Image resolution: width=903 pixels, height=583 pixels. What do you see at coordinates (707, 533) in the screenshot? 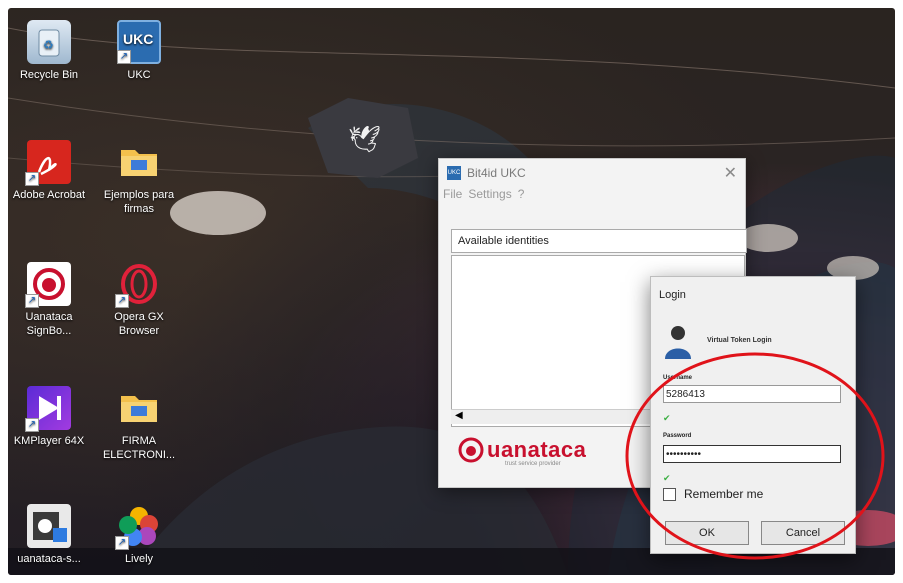
I see `ok-button: OK` at bounding box center [707, 533].